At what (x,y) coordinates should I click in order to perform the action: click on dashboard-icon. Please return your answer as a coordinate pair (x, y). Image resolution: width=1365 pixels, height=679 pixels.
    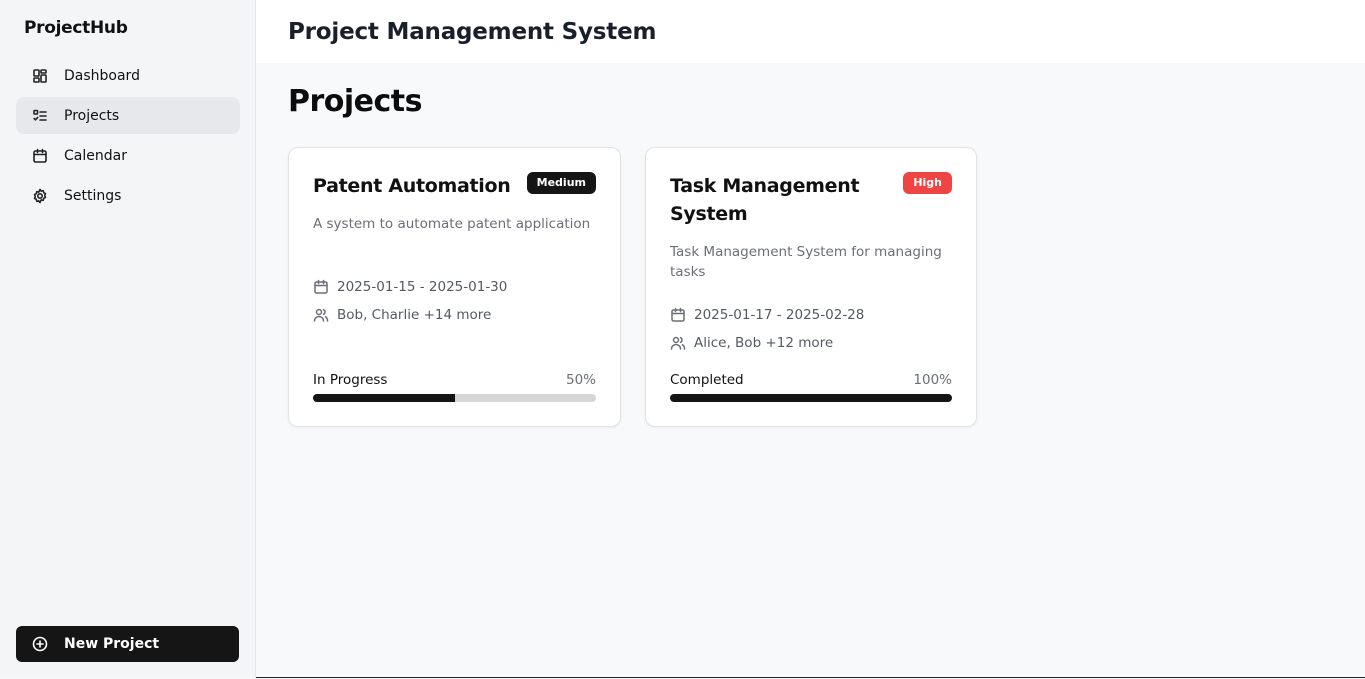
    Looking at the image, I should click on (40, 76).